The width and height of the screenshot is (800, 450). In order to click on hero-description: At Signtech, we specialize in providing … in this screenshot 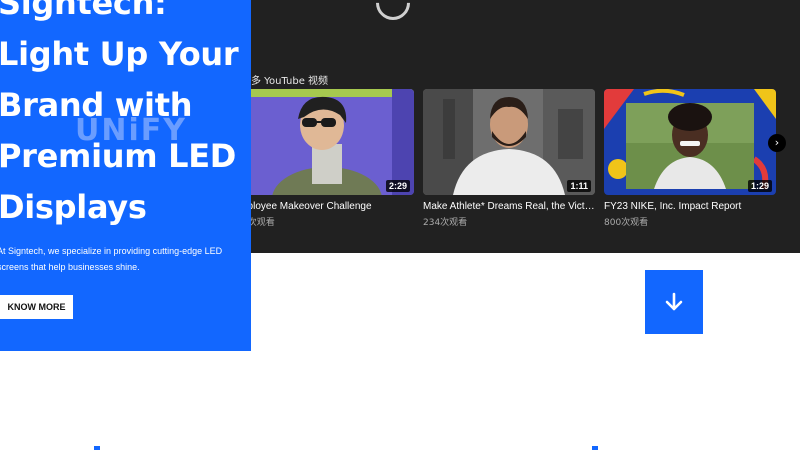, I will do `click(111, 259)`.